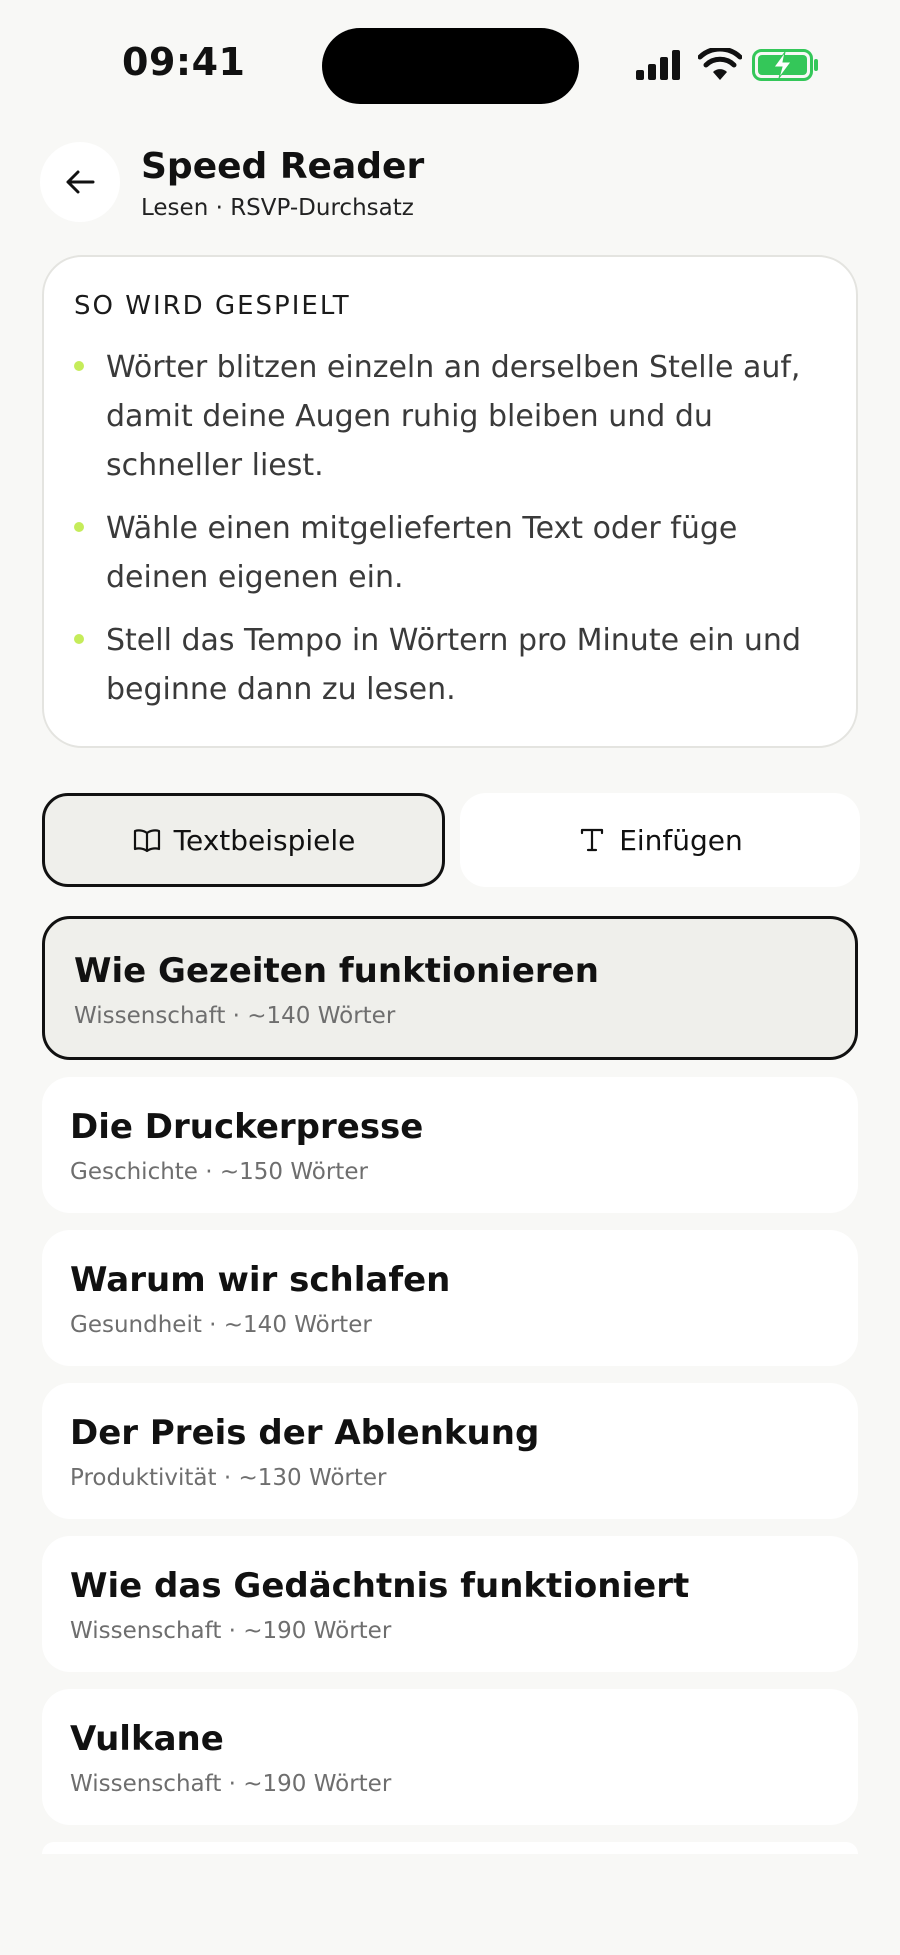  Describe the element at coordinates (336, 971) in the screenshot. I see `text-item-title: Wie Gezeiten funktionieren` at that location.